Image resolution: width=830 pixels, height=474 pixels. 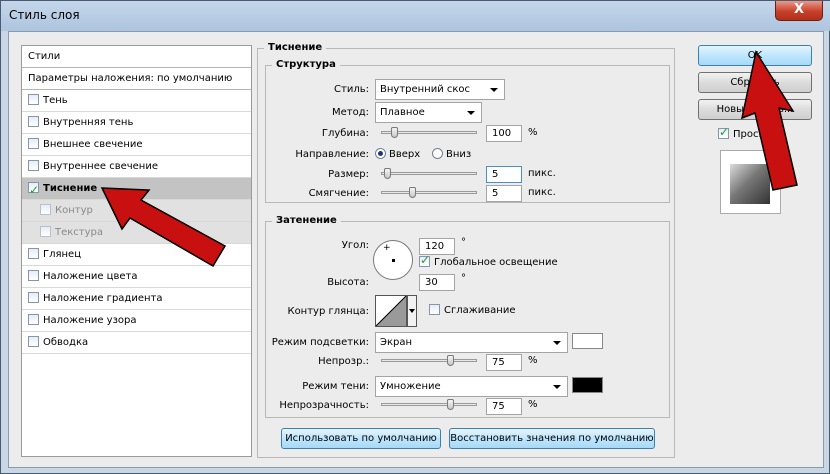 I want to click on close-button: X, so click(x=799, y=11).